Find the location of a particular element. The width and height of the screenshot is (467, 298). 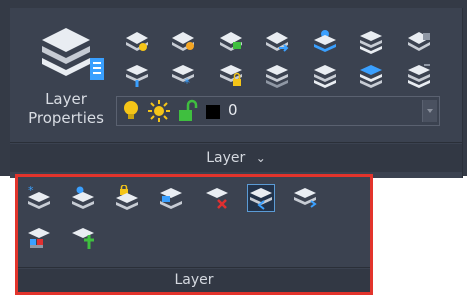

layer-new-icon: * is located at coordinates (39, 198).